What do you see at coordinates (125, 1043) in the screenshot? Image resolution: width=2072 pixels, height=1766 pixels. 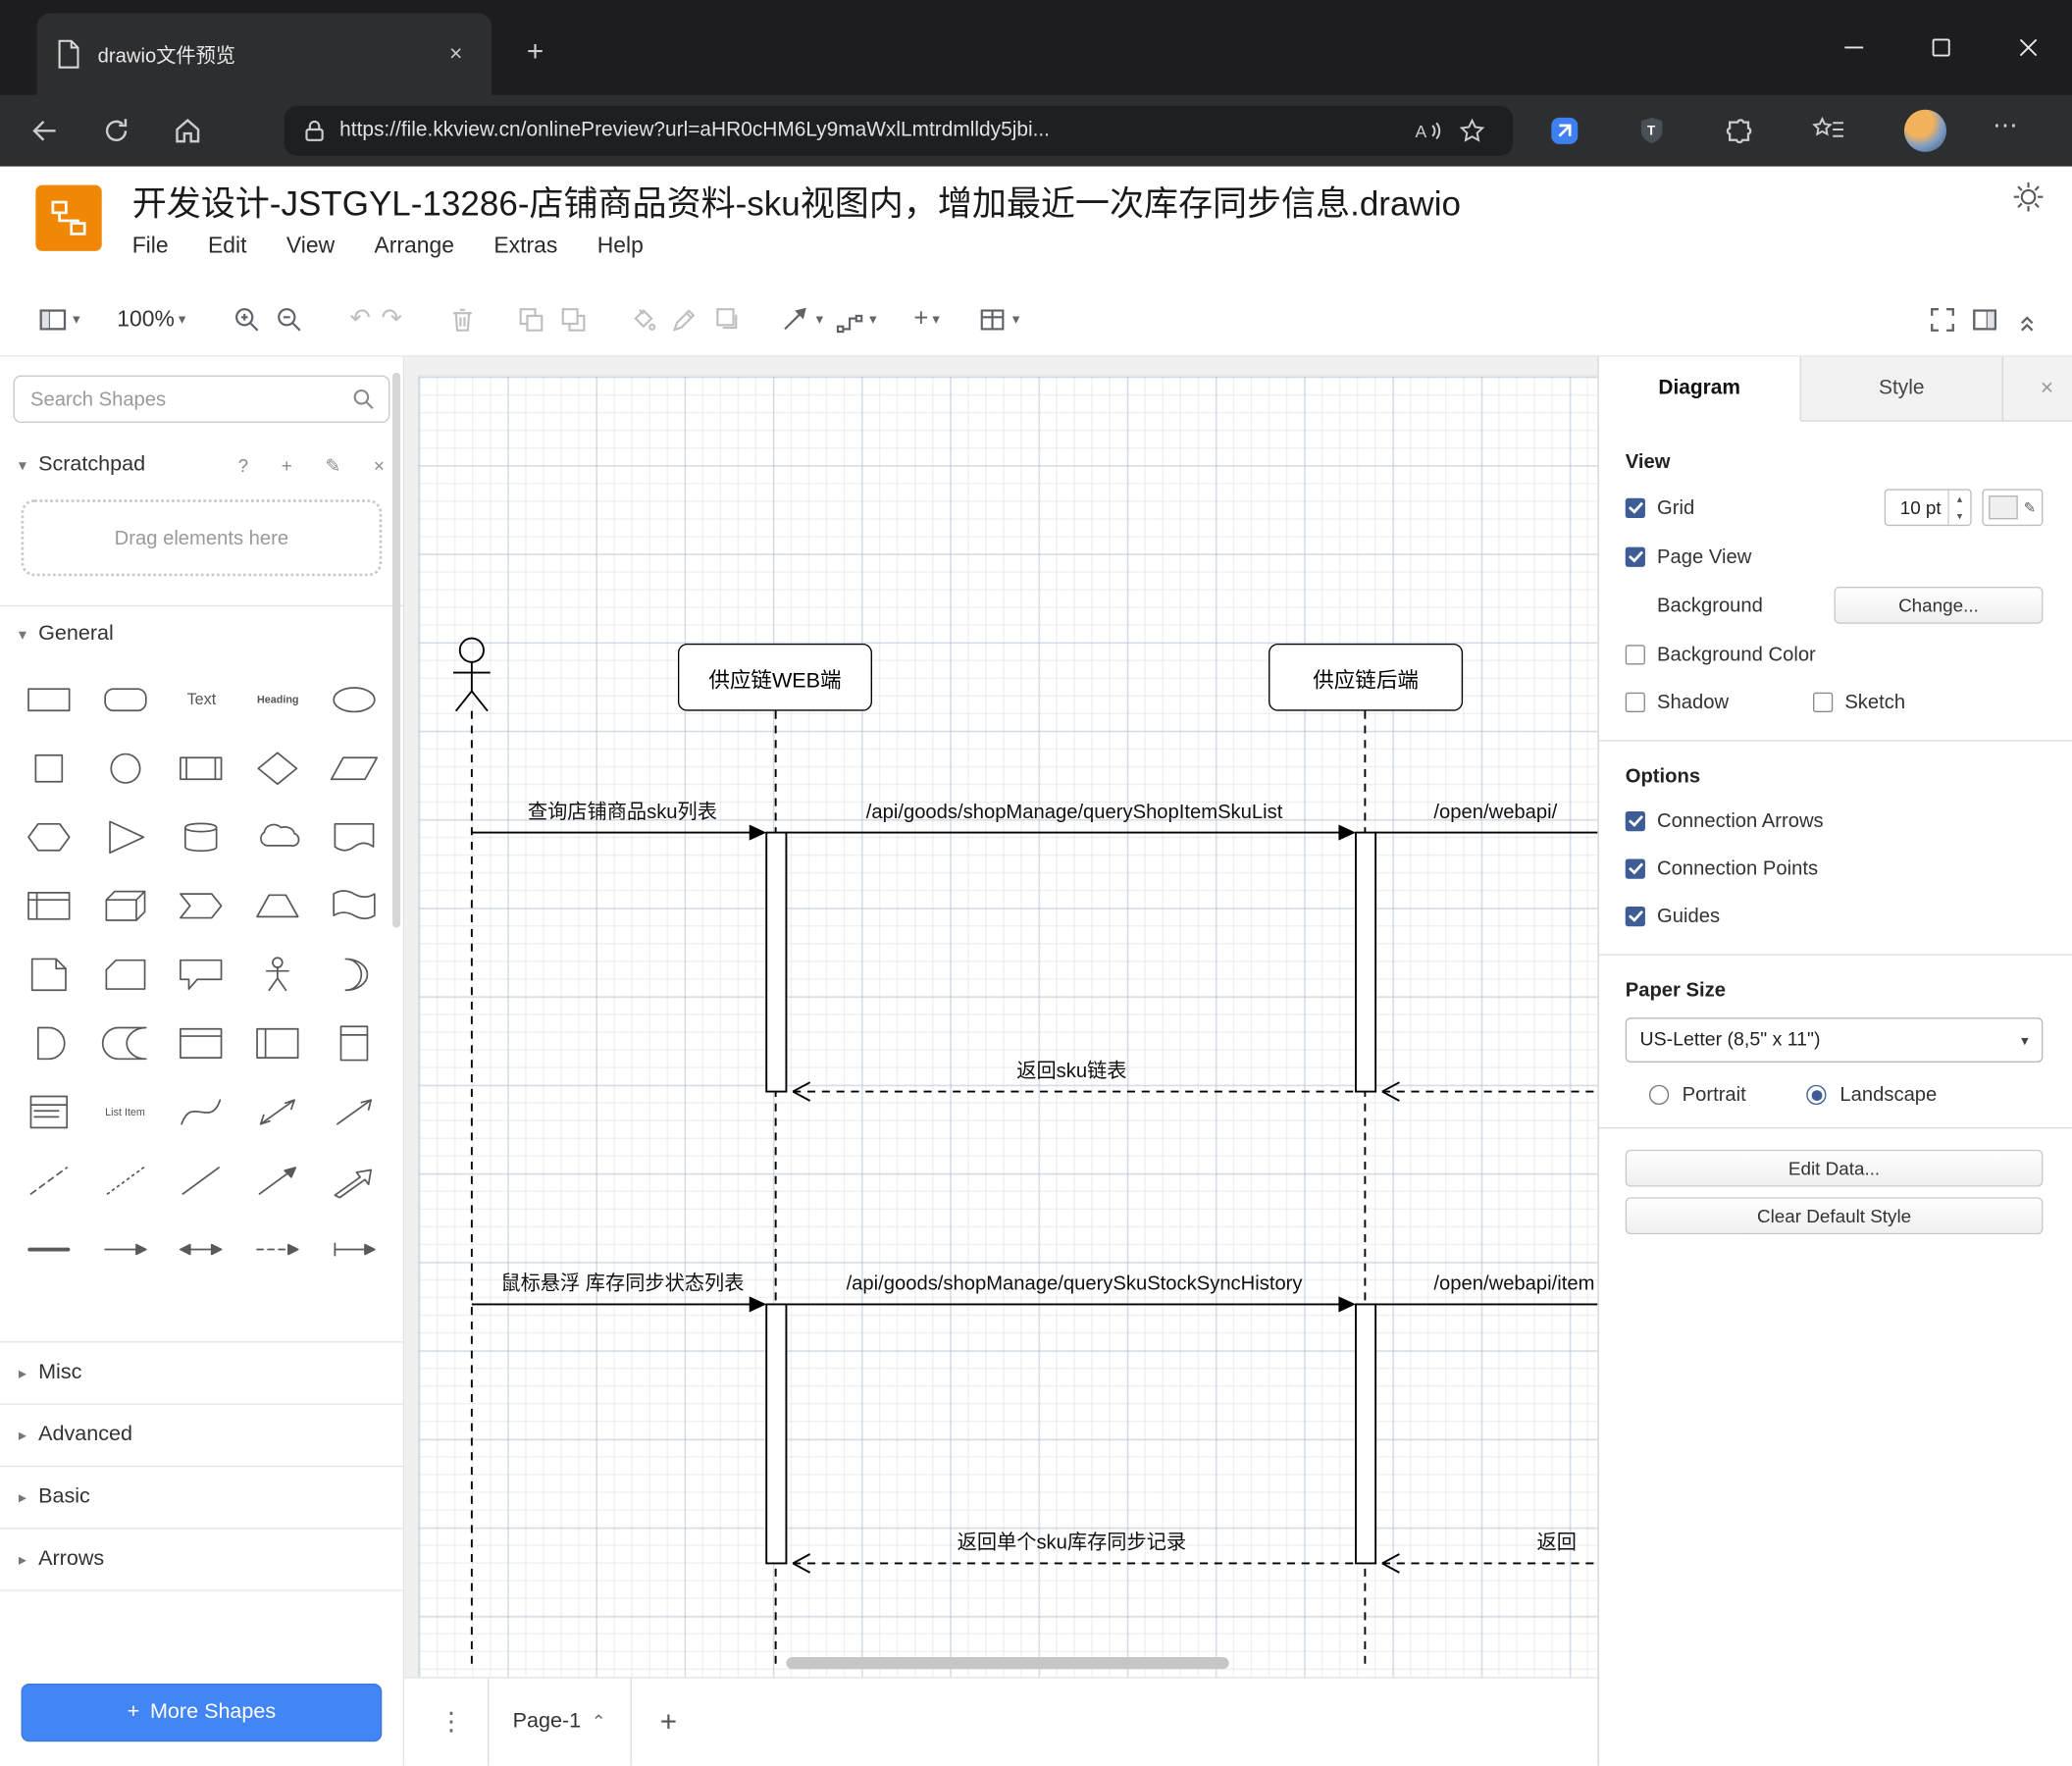 I see `data-storage-shape` at bounding box center [125, 1043].